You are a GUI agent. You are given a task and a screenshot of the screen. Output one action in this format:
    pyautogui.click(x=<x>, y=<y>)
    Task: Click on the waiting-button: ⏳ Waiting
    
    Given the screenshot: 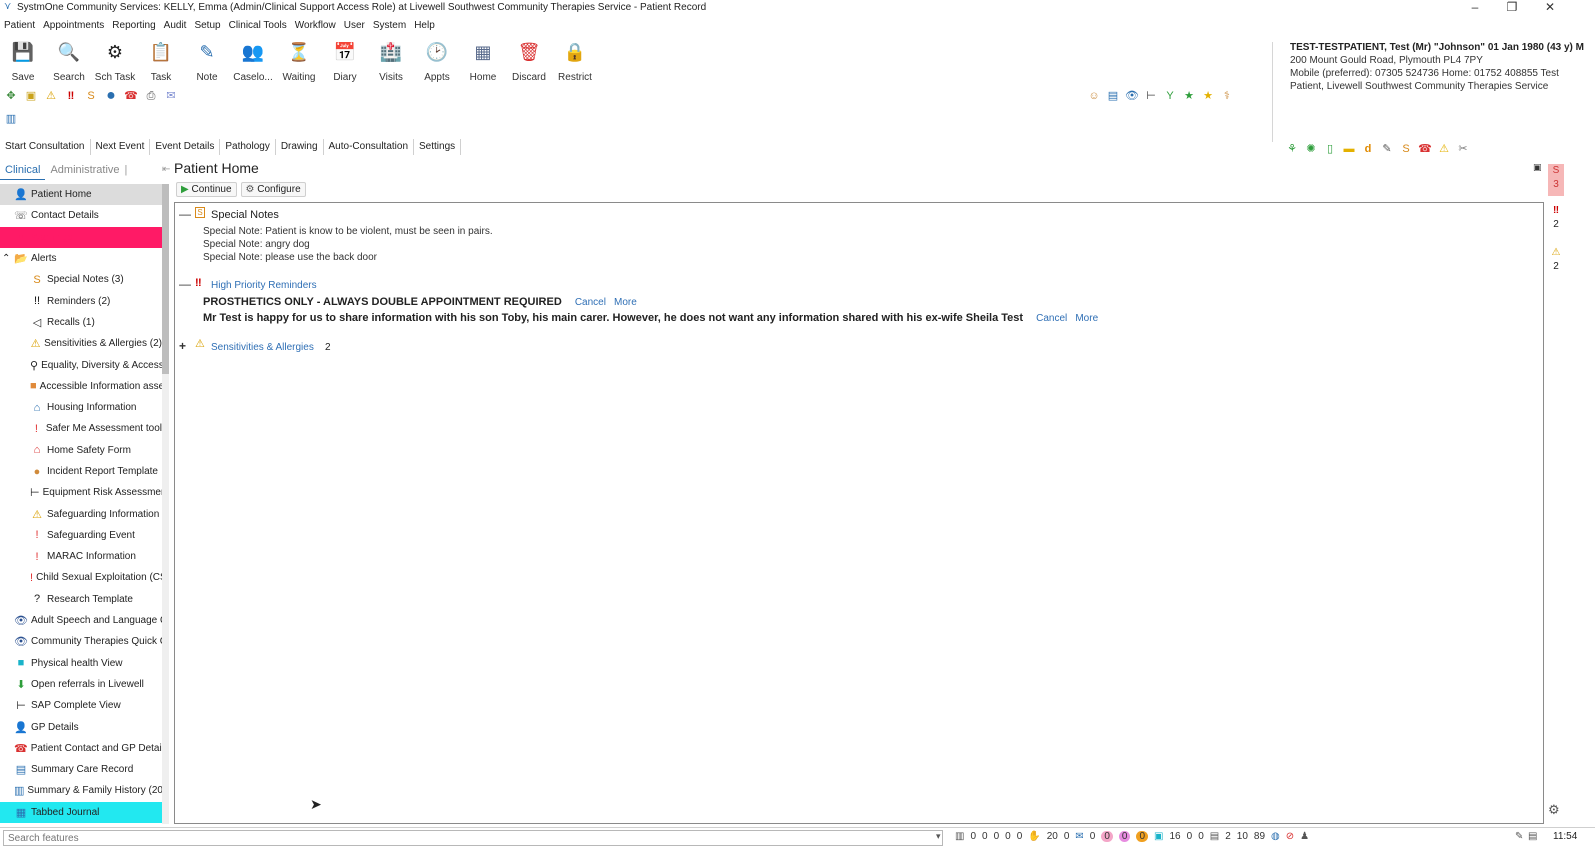 What is the action you would take?
    pyautogui.click(x=299, y=61)
    